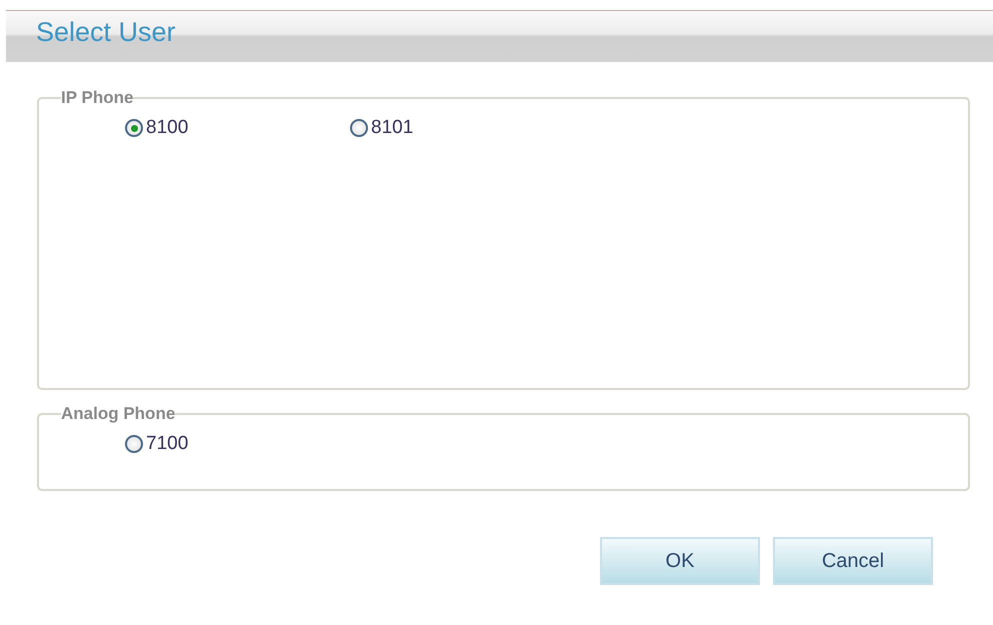 The image size is (993, 625). I want to click on ok-button: OK, so click(680, 561).